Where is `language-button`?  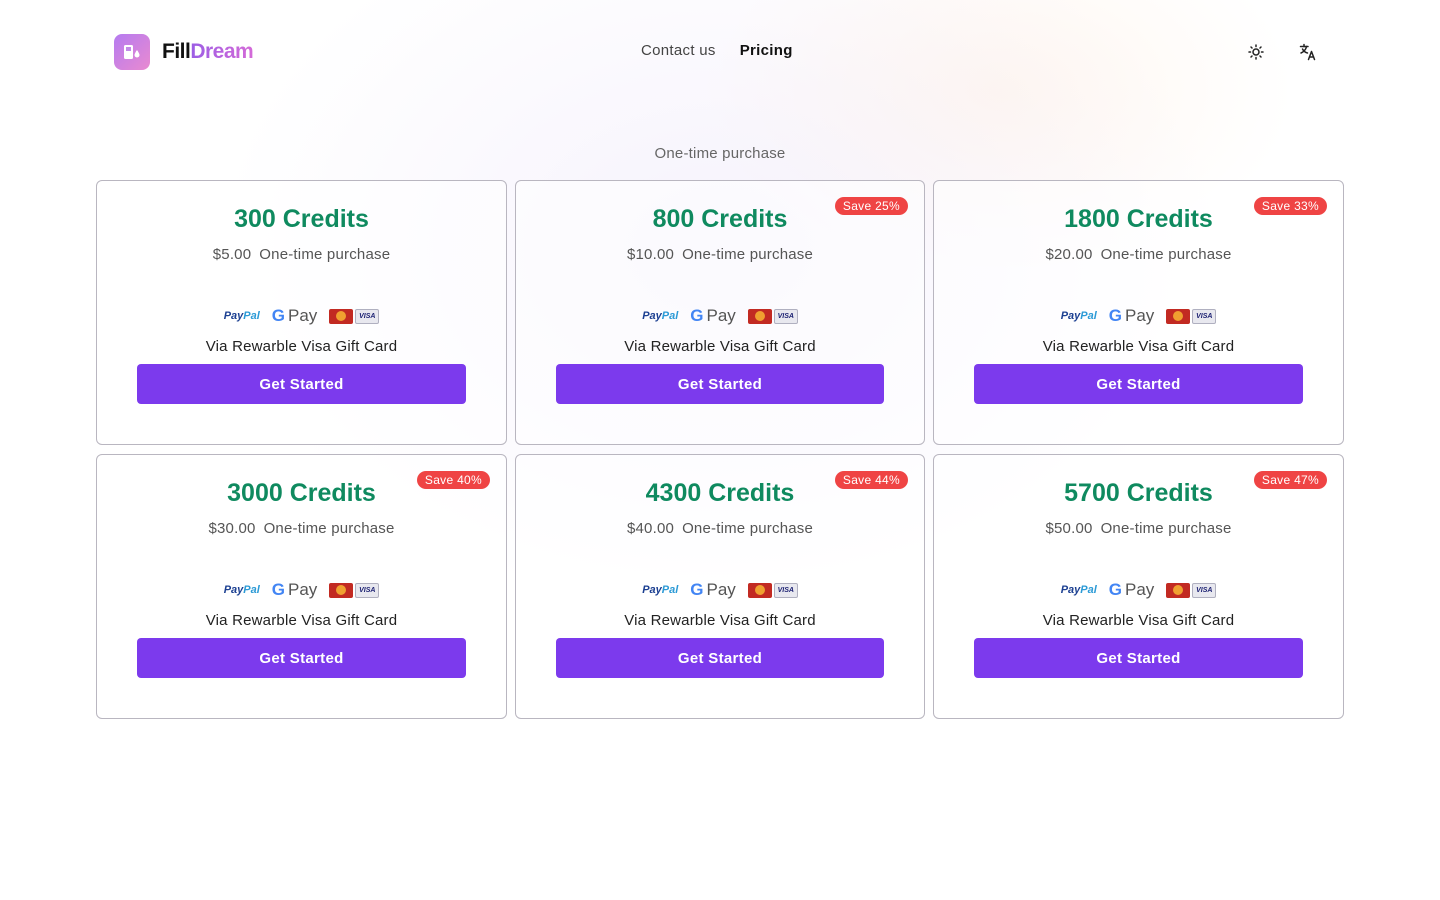
language-button is located at coordinates (1308, 52).